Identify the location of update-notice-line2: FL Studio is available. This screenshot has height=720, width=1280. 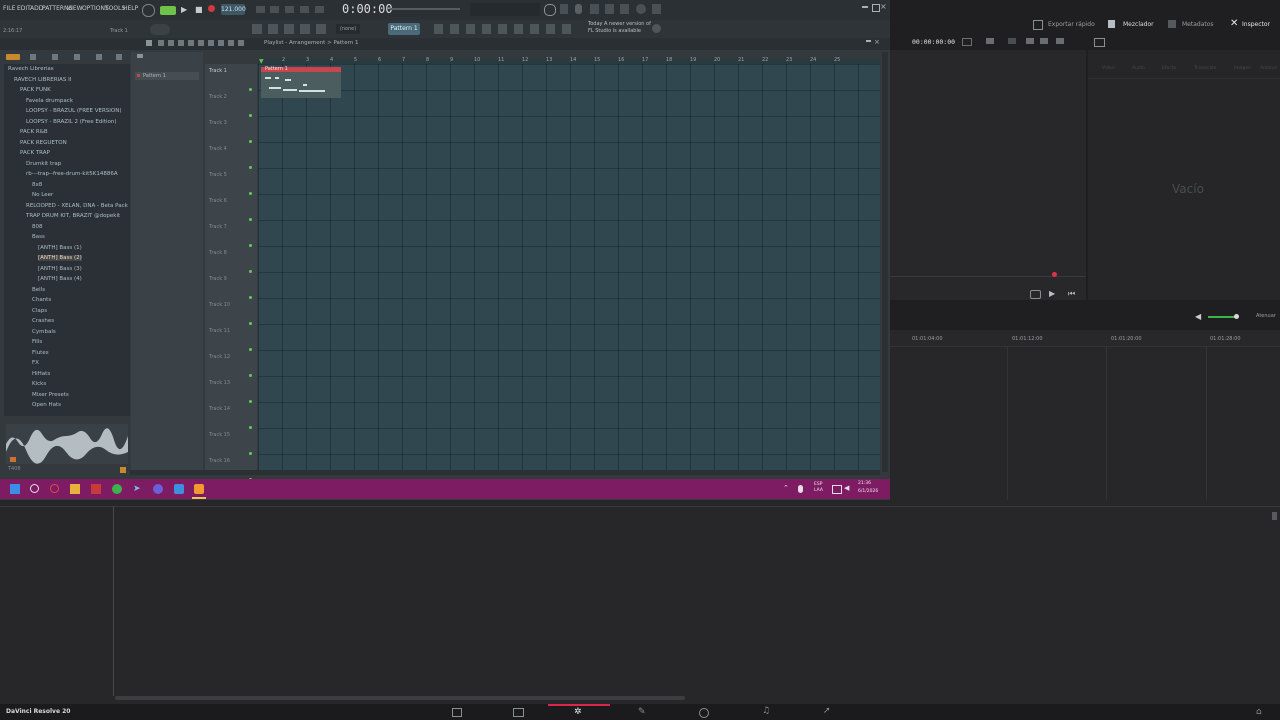
(614, 31).